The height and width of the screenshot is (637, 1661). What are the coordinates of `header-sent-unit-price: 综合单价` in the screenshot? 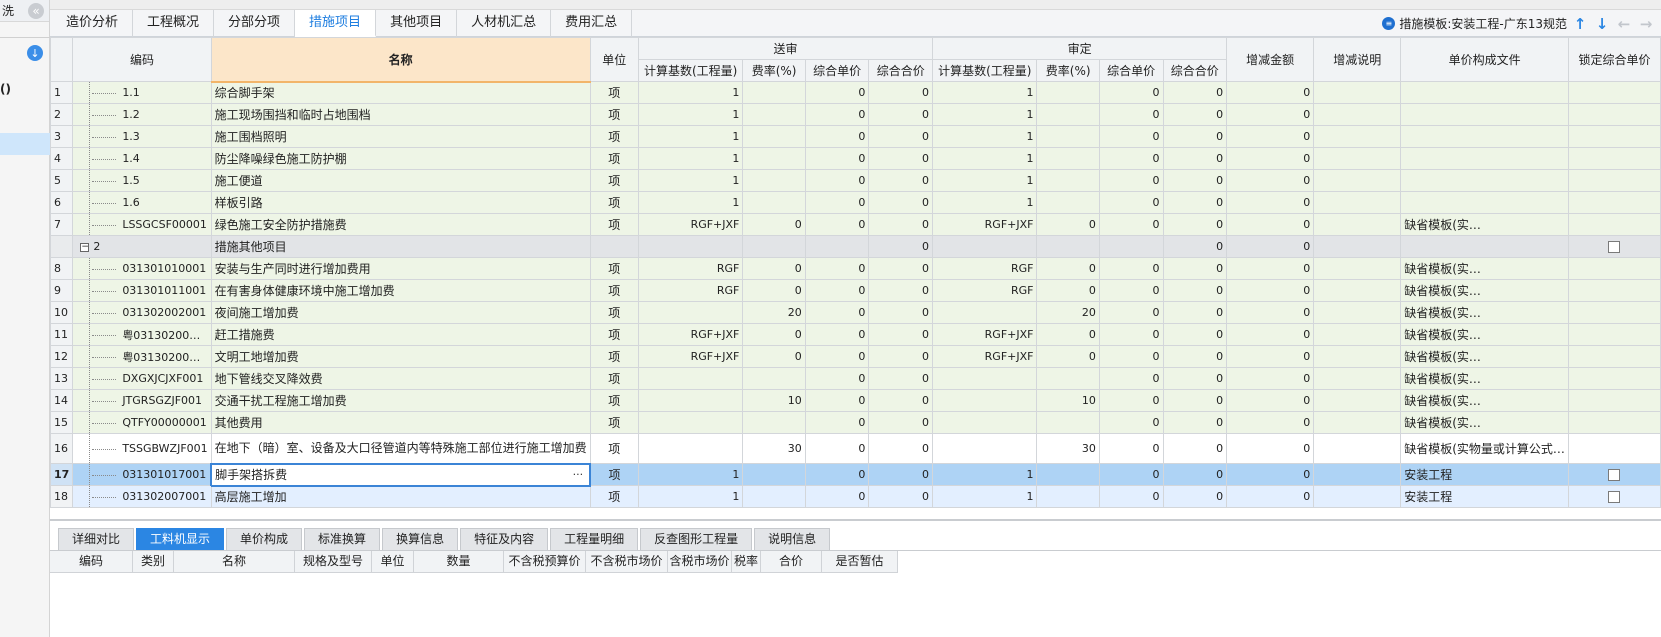 It's located at (837, 70).